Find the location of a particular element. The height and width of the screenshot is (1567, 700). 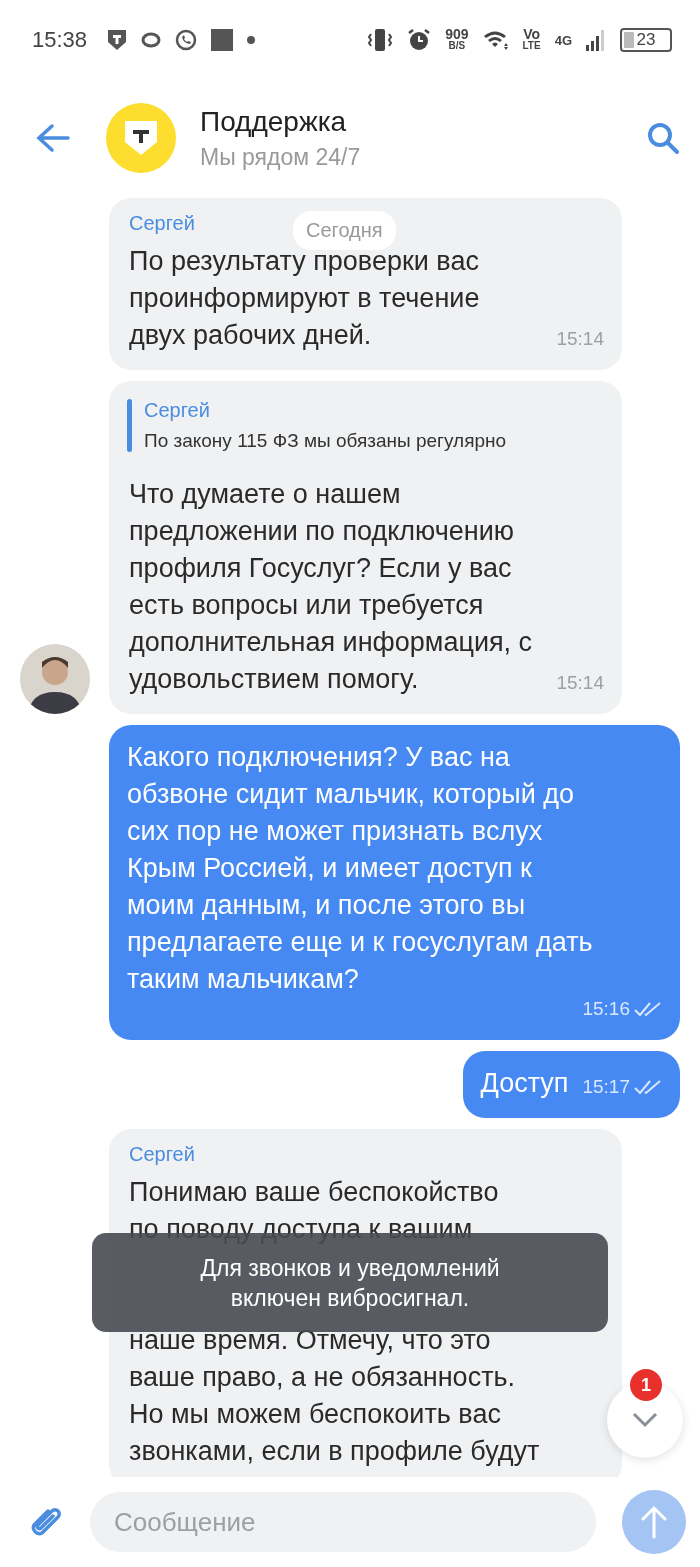

search-icon is located at coordinates (663, 138).